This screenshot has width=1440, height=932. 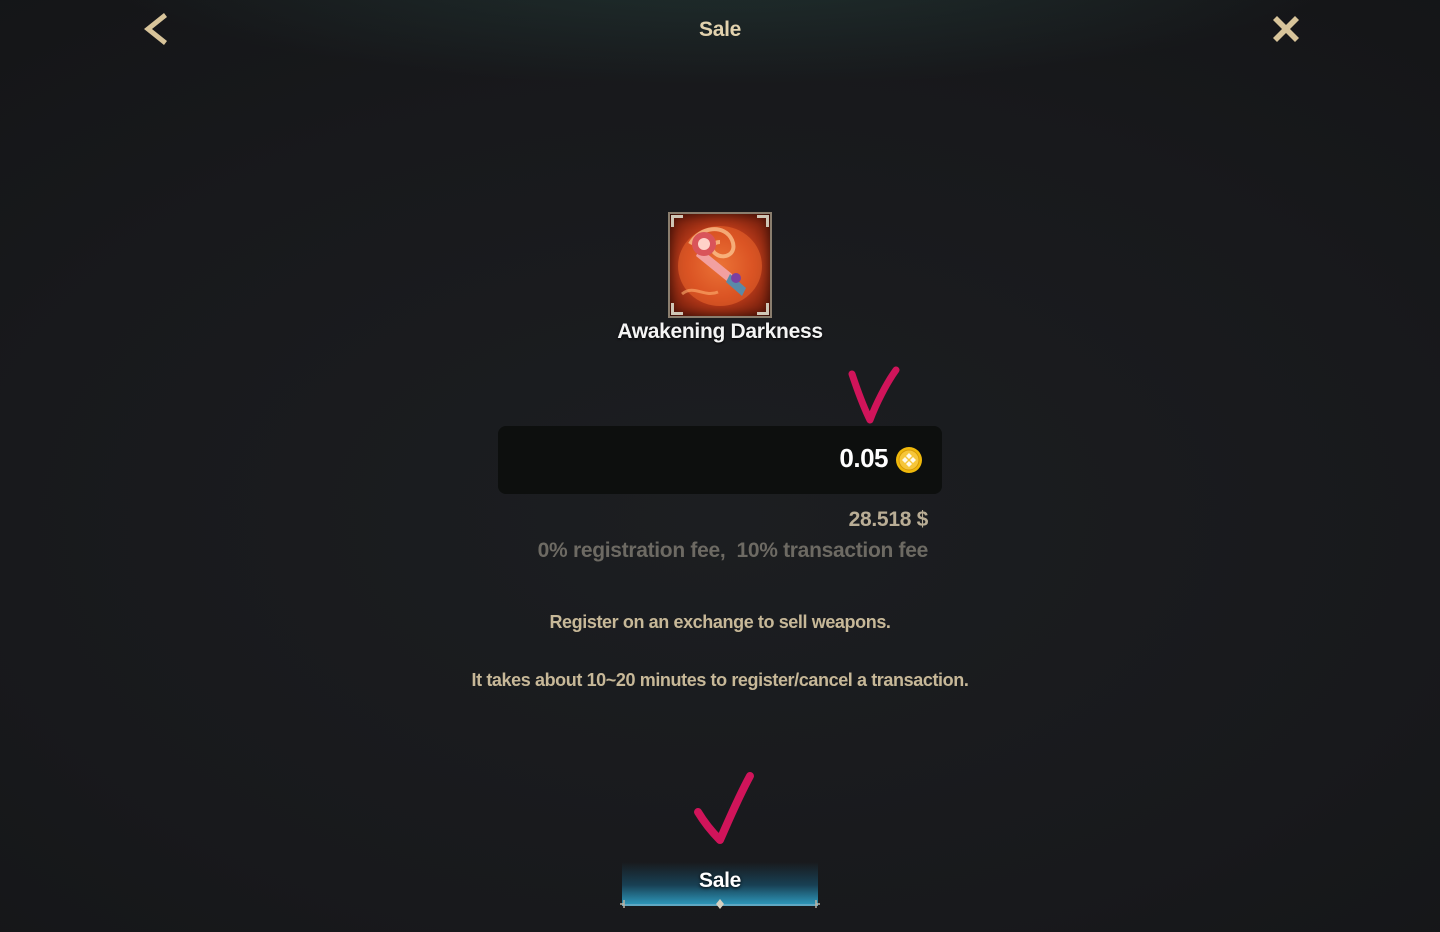 I want to click on info-register: Register on an exchange to sell weapons., so click(x=720, y=622).